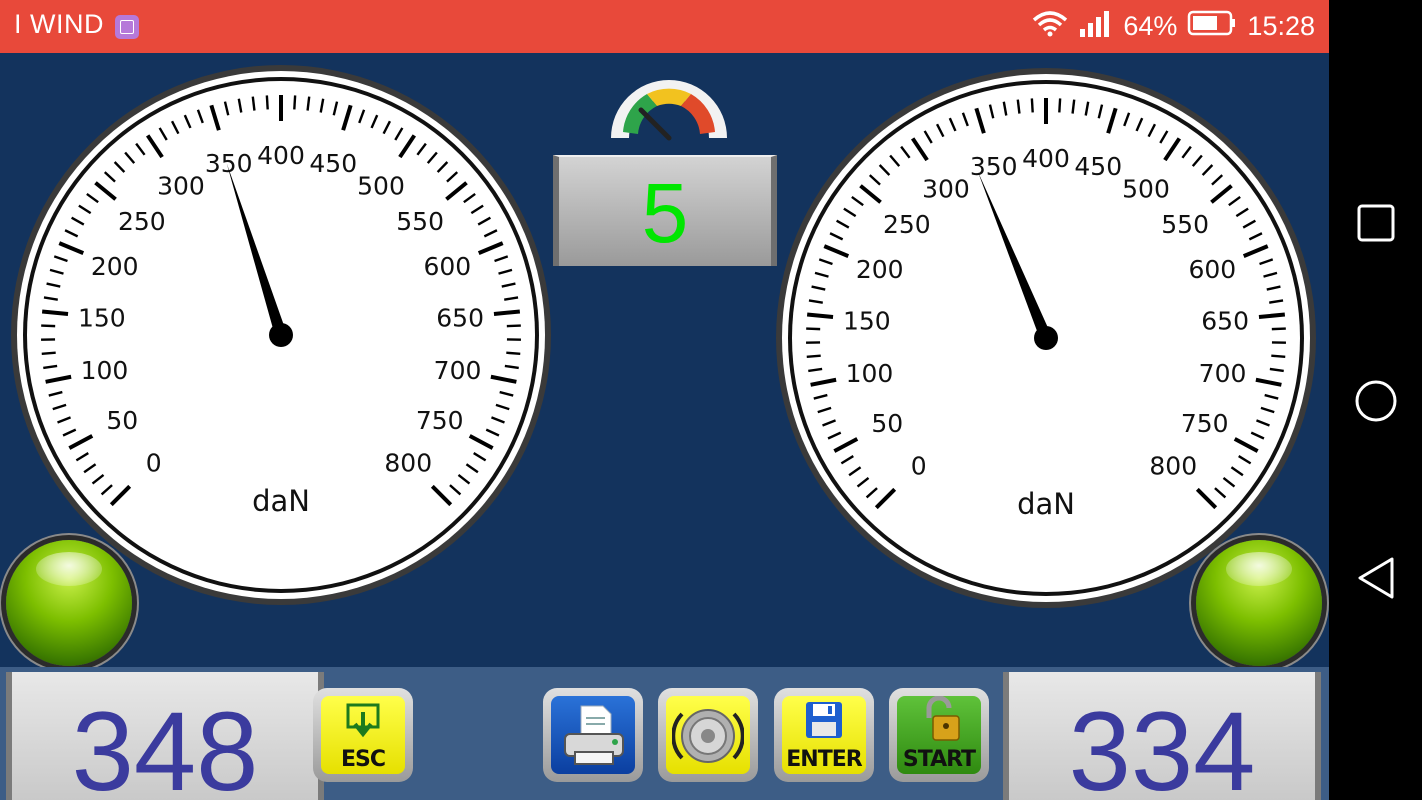 The height and width of the screenshot is (800, 1422). Describe the element at coordinates (907, 224) in the screenshot. I see `right-gauge-scale-label: 250` at that location.